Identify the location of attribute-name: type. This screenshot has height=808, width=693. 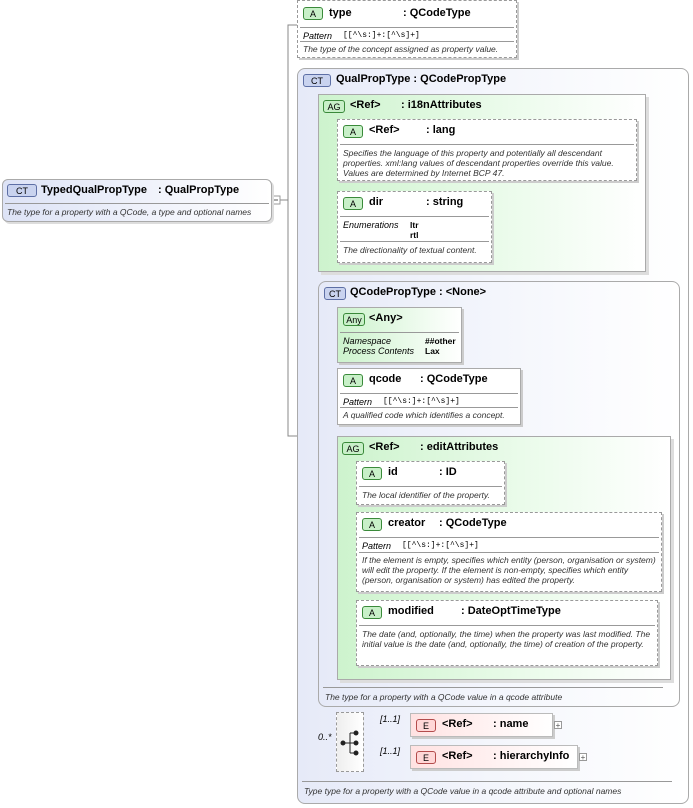
(340, 13).